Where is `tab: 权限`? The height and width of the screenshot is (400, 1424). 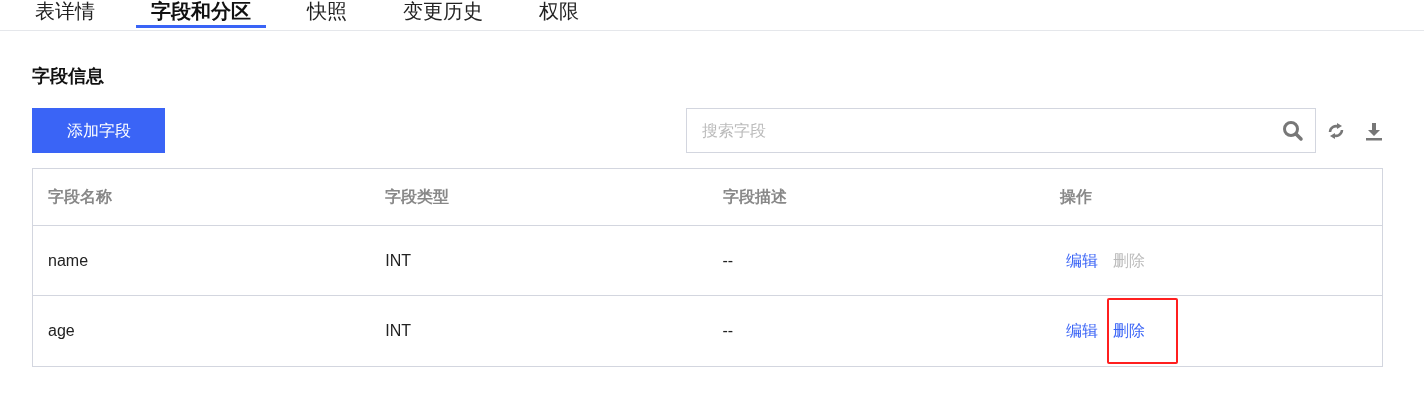 tab: 权限 is located at coordinates (559, 14).